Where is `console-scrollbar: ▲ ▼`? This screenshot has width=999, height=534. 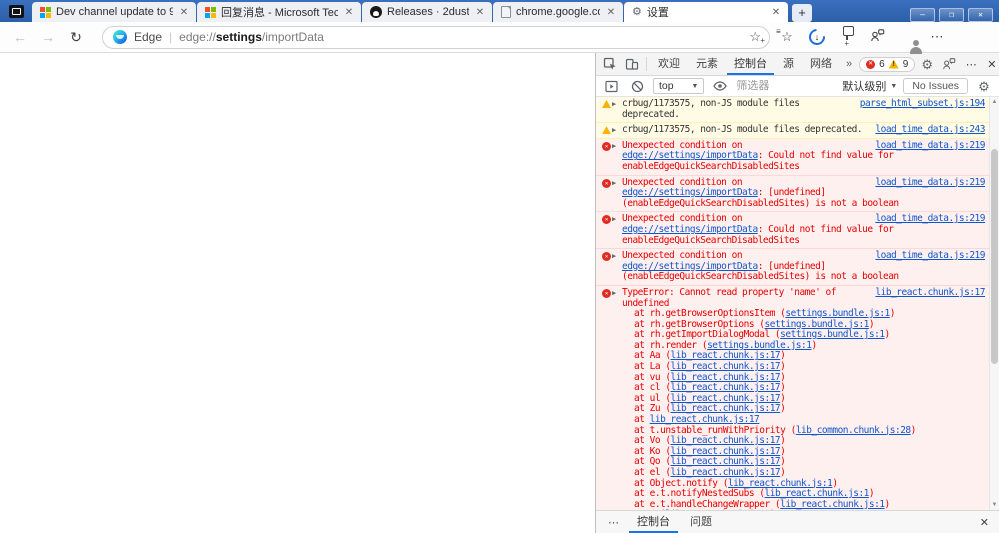 console-scrollbar: ▲ ▼ is located at coordinates (994, 303).